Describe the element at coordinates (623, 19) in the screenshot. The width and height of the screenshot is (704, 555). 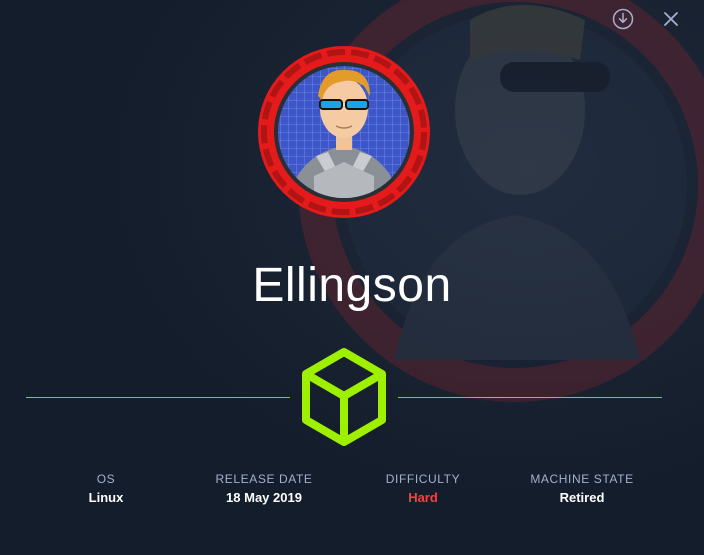
I see `download-icon` at that location.